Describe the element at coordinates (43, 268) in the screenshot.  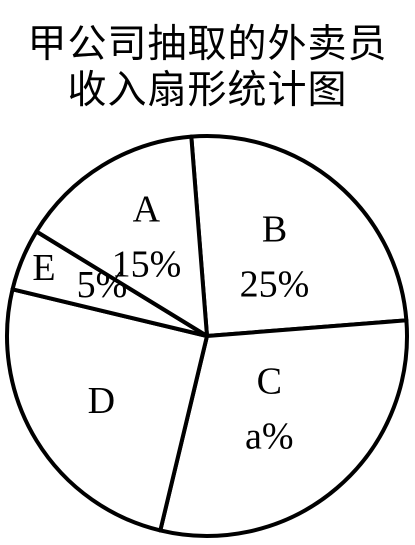
I see `pie-label-name-e: E` at that location.